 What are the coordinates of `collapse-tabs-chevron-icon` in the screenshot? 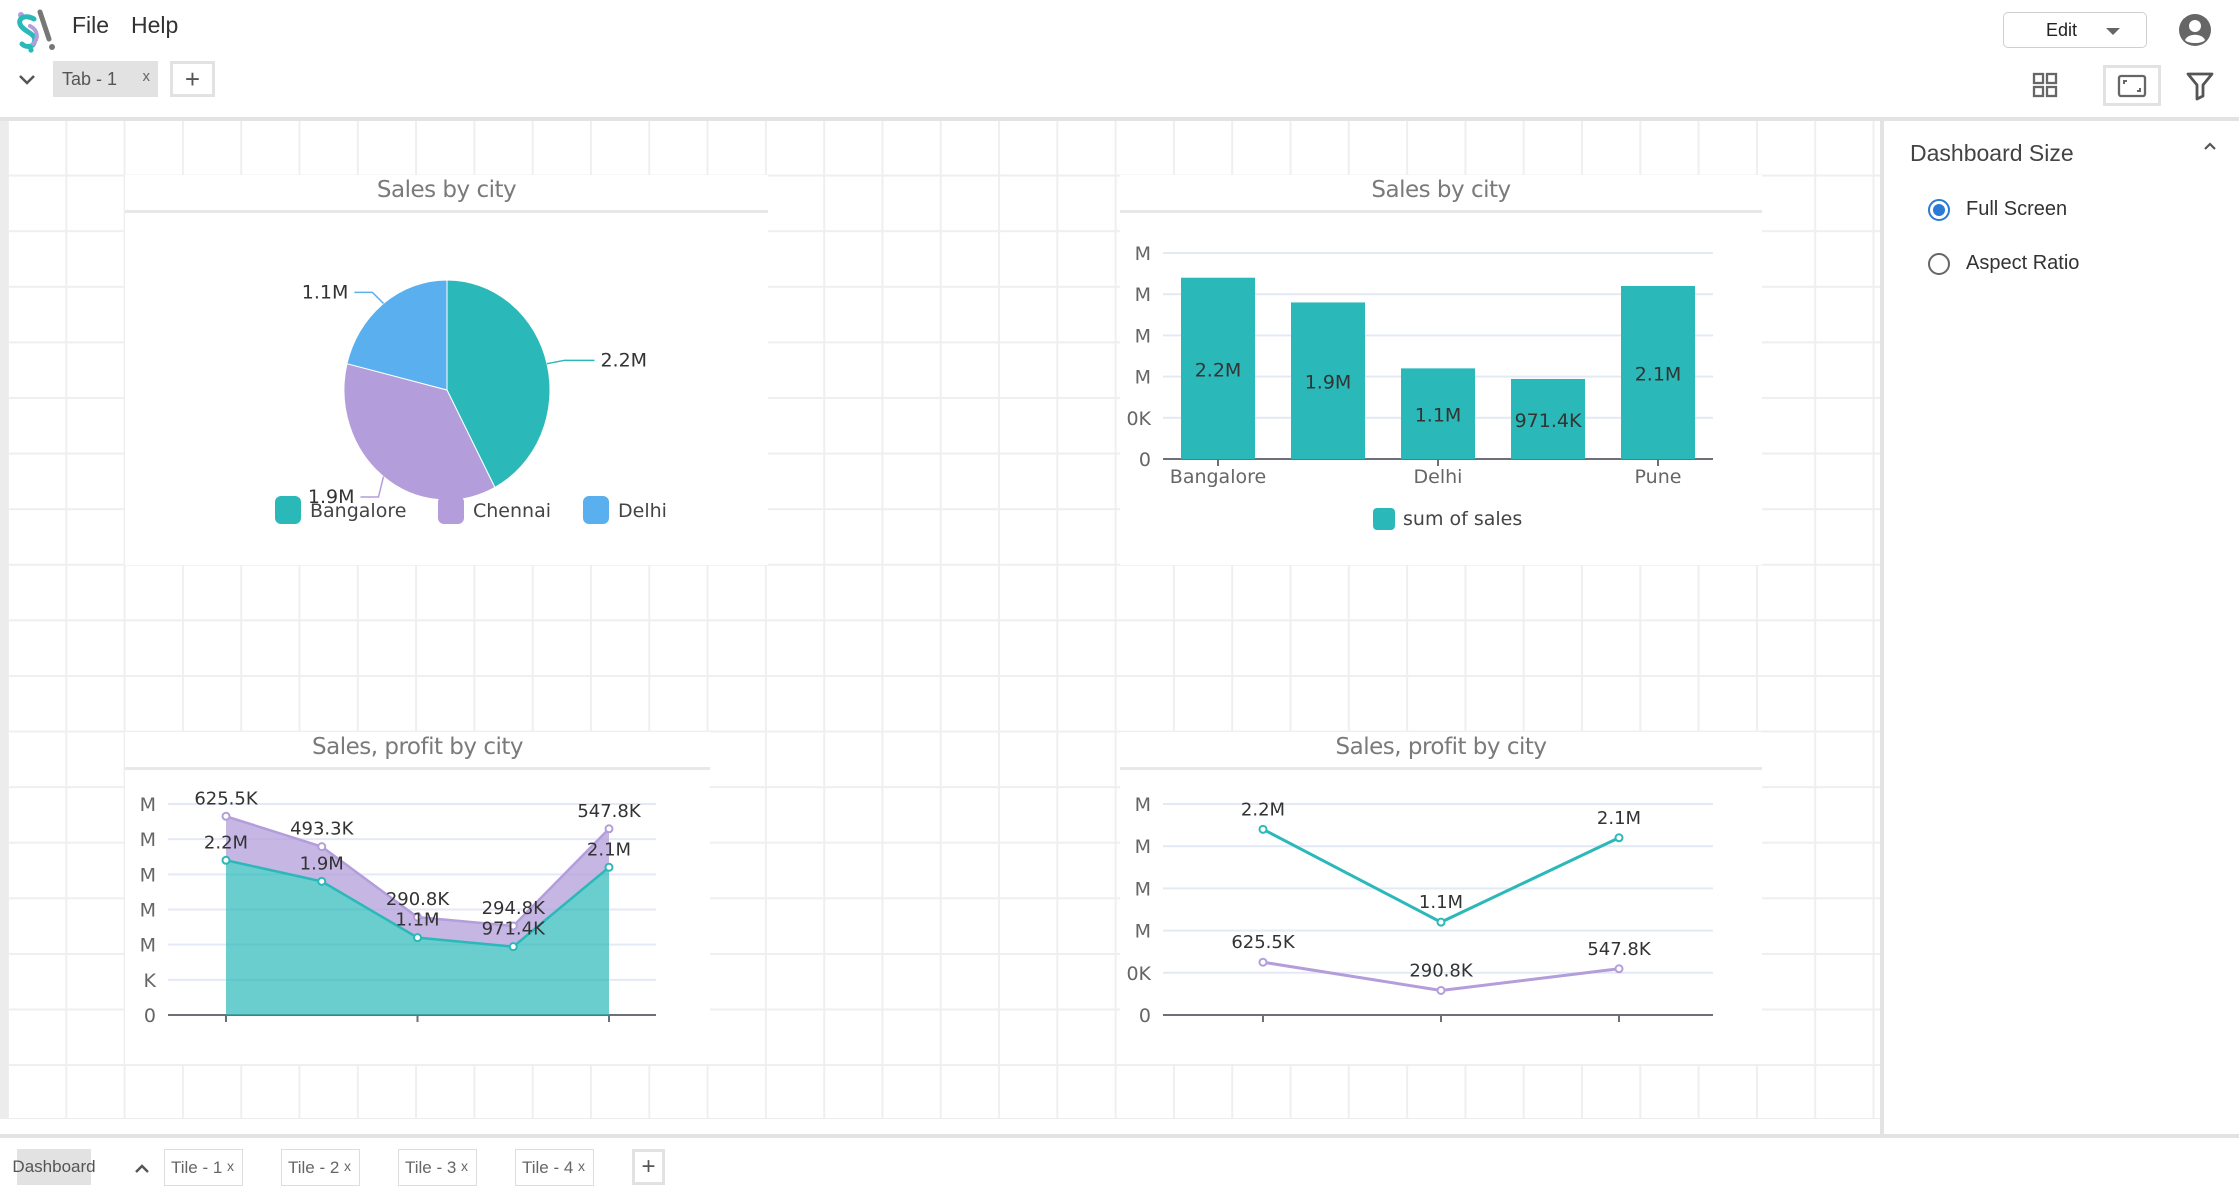 It's located at (27, 79).